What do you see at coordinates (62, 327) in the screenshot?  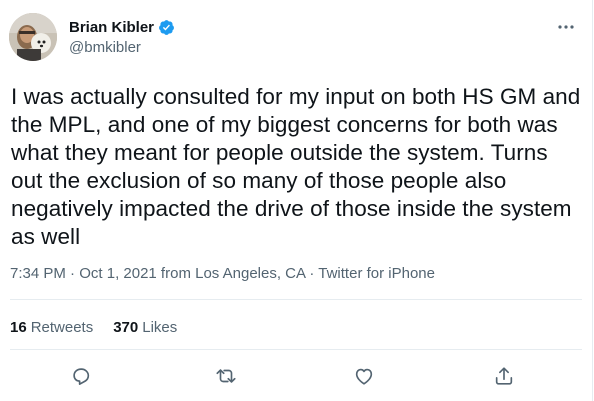 I see `retweets-label: Retweets` at bounding box center [62, 327].